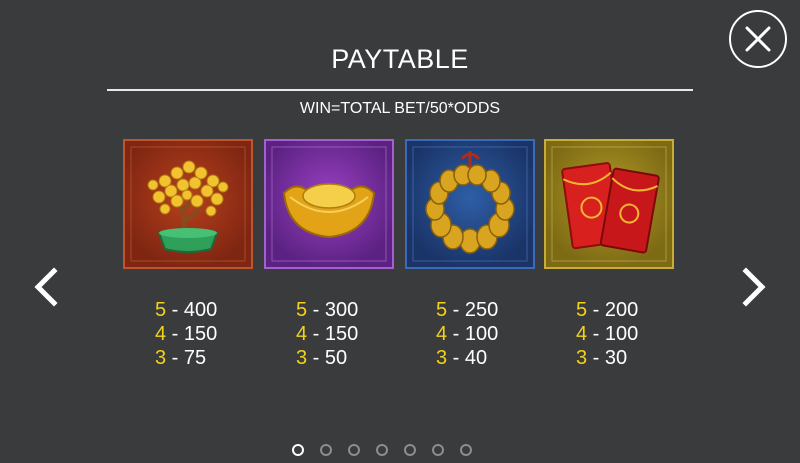 This screenshot has height=463, width=800. What do you see at coordinates (341, 310) in the screenshot?
I see `payout-value: 300` at bounding box center [341, 310].